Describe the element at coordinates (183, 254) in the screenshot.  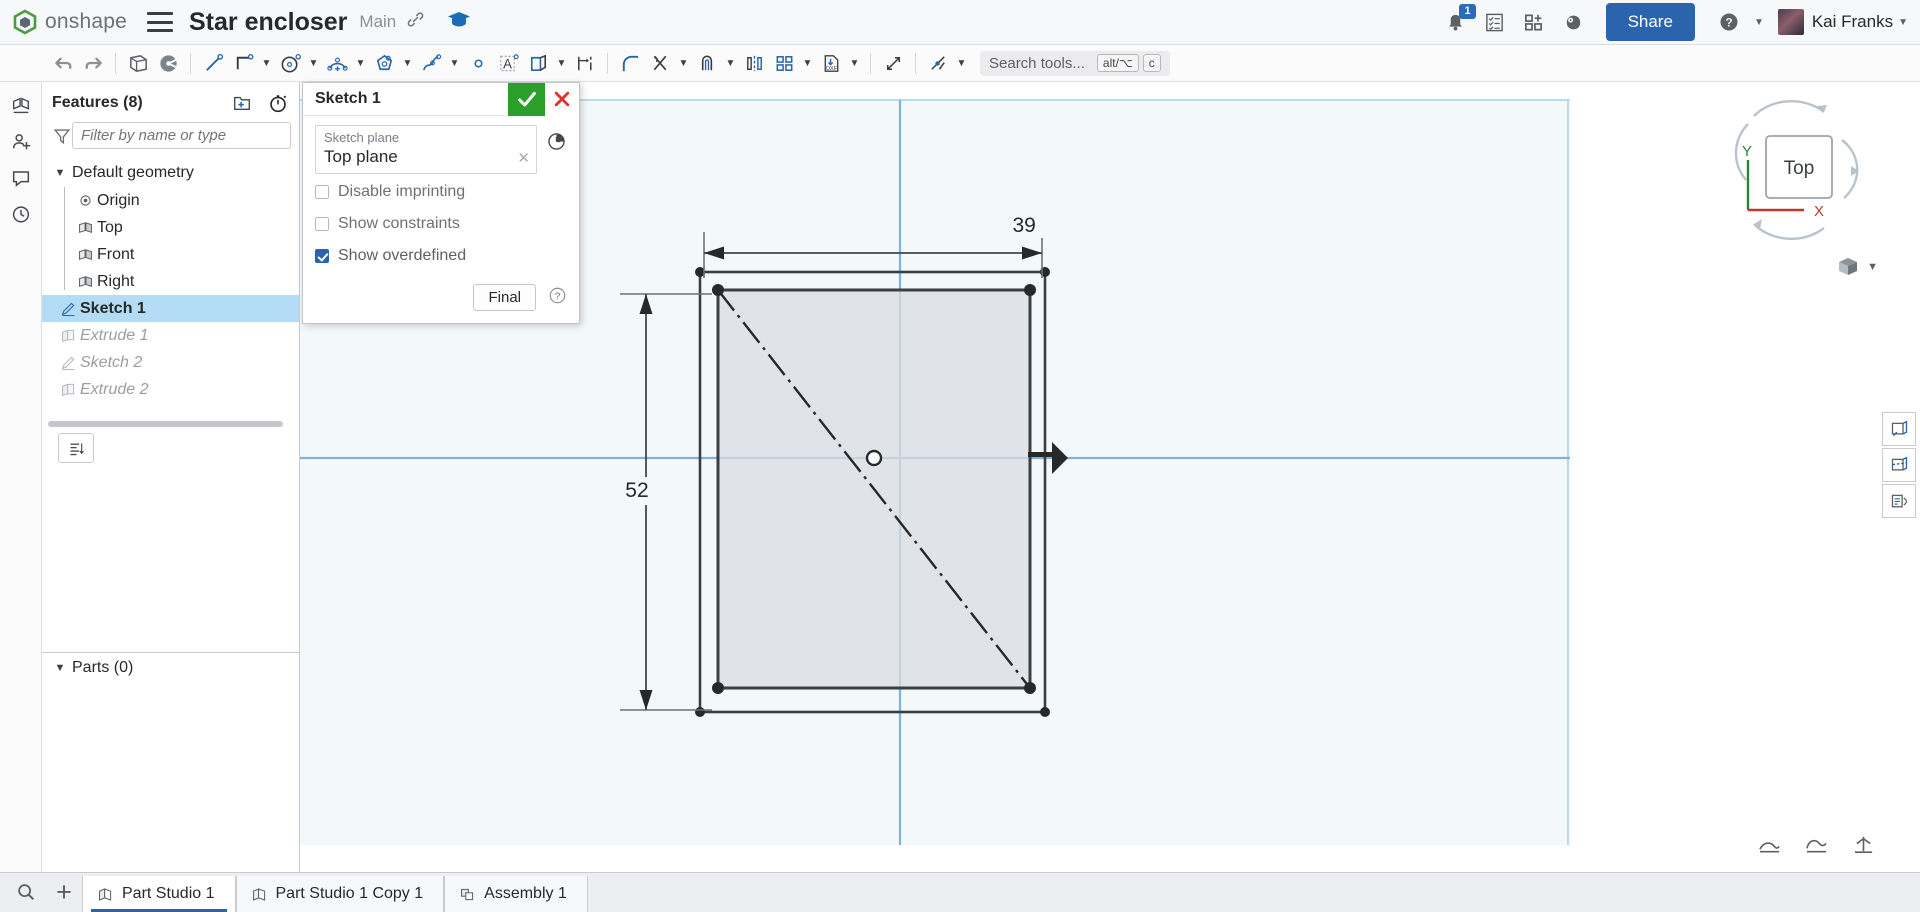
I see `tree-item-front: Front` at that location.